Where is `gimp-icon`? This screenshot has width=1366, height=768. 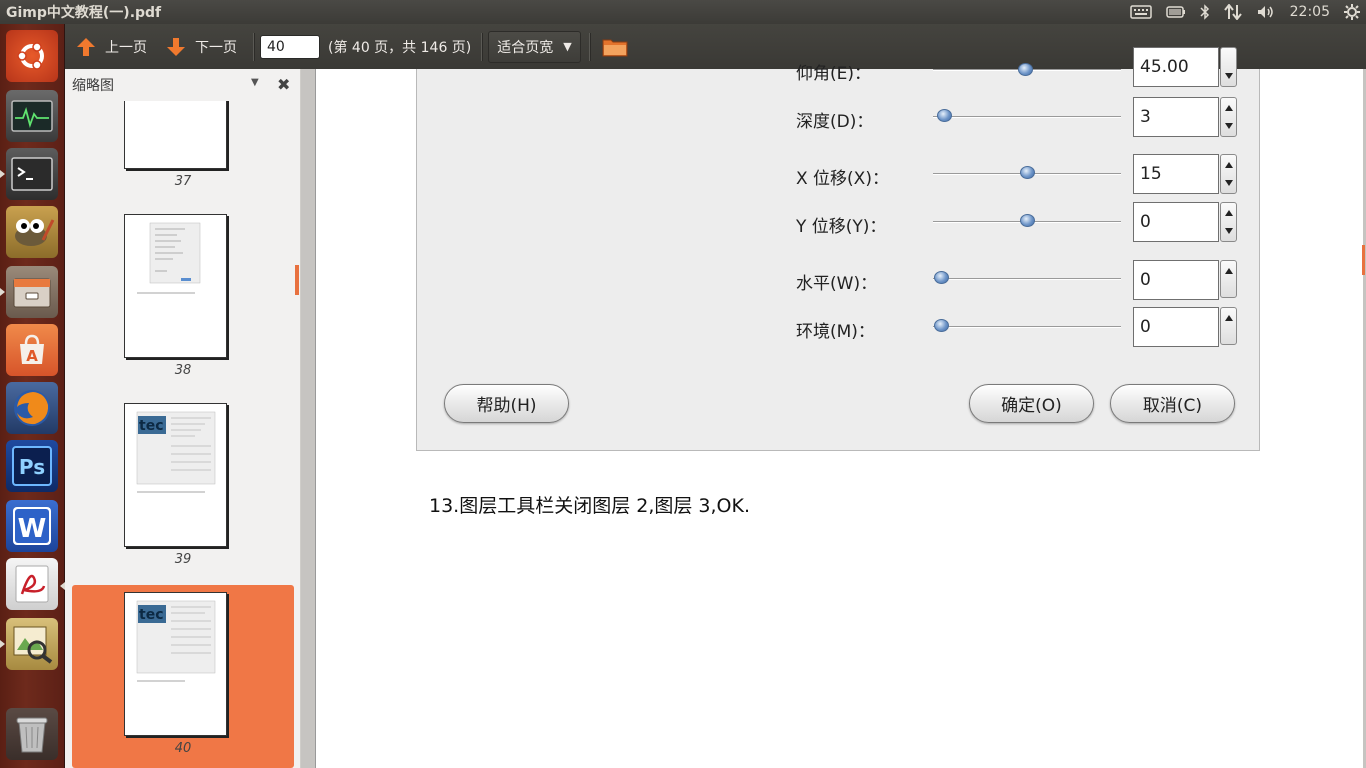 gimp-icon is located at coordinates (32, 232).